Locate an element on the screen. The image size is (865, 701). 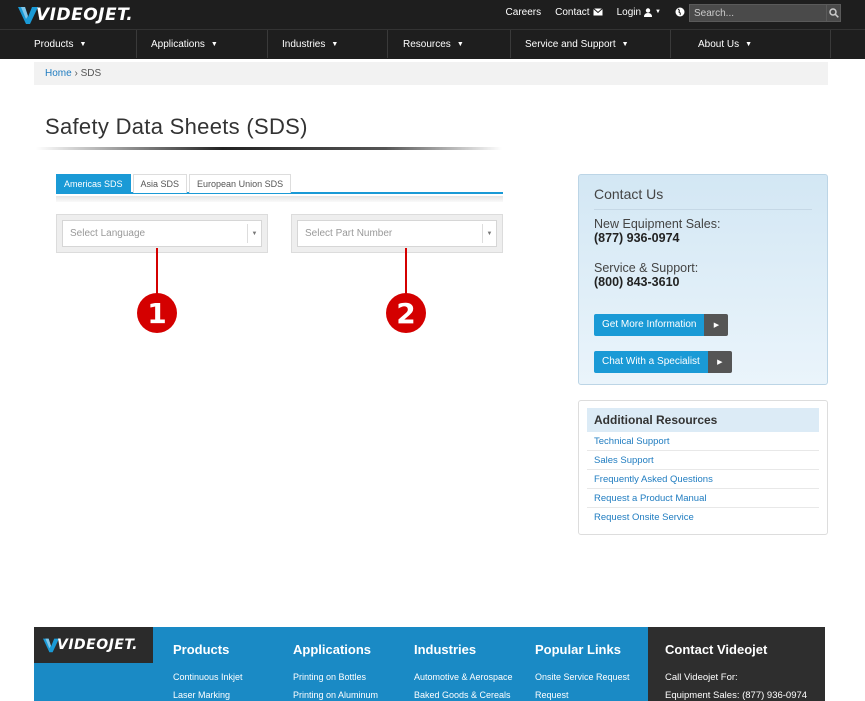
part-number-select-container: Select Part Number ▼ is located at coordinates (397, 233).